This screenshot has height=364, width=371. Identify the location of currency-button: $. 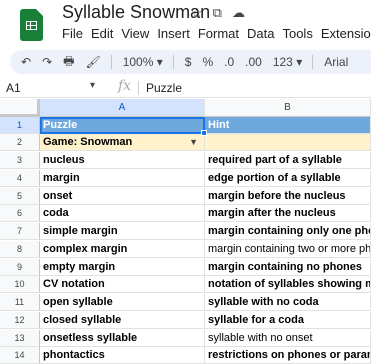
(188, 62).